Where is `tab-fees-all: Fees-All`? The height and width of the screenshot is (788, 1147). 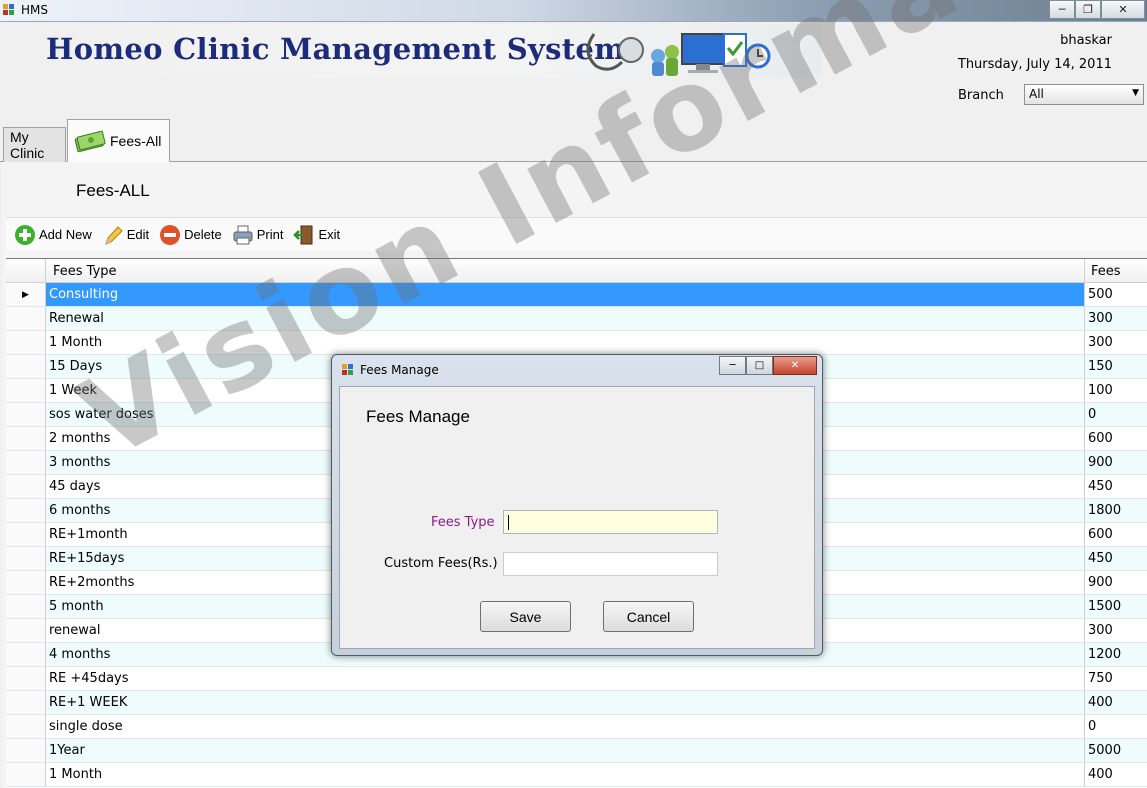 tab-fees-all: Fees-All is located at coordinates (118, 140).